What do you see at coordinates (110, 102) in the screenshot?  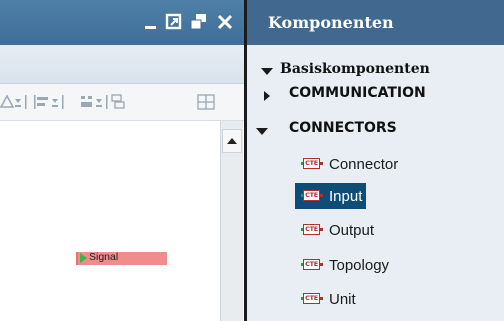 I see `spacing-icon` at bounding box center [110, 102].